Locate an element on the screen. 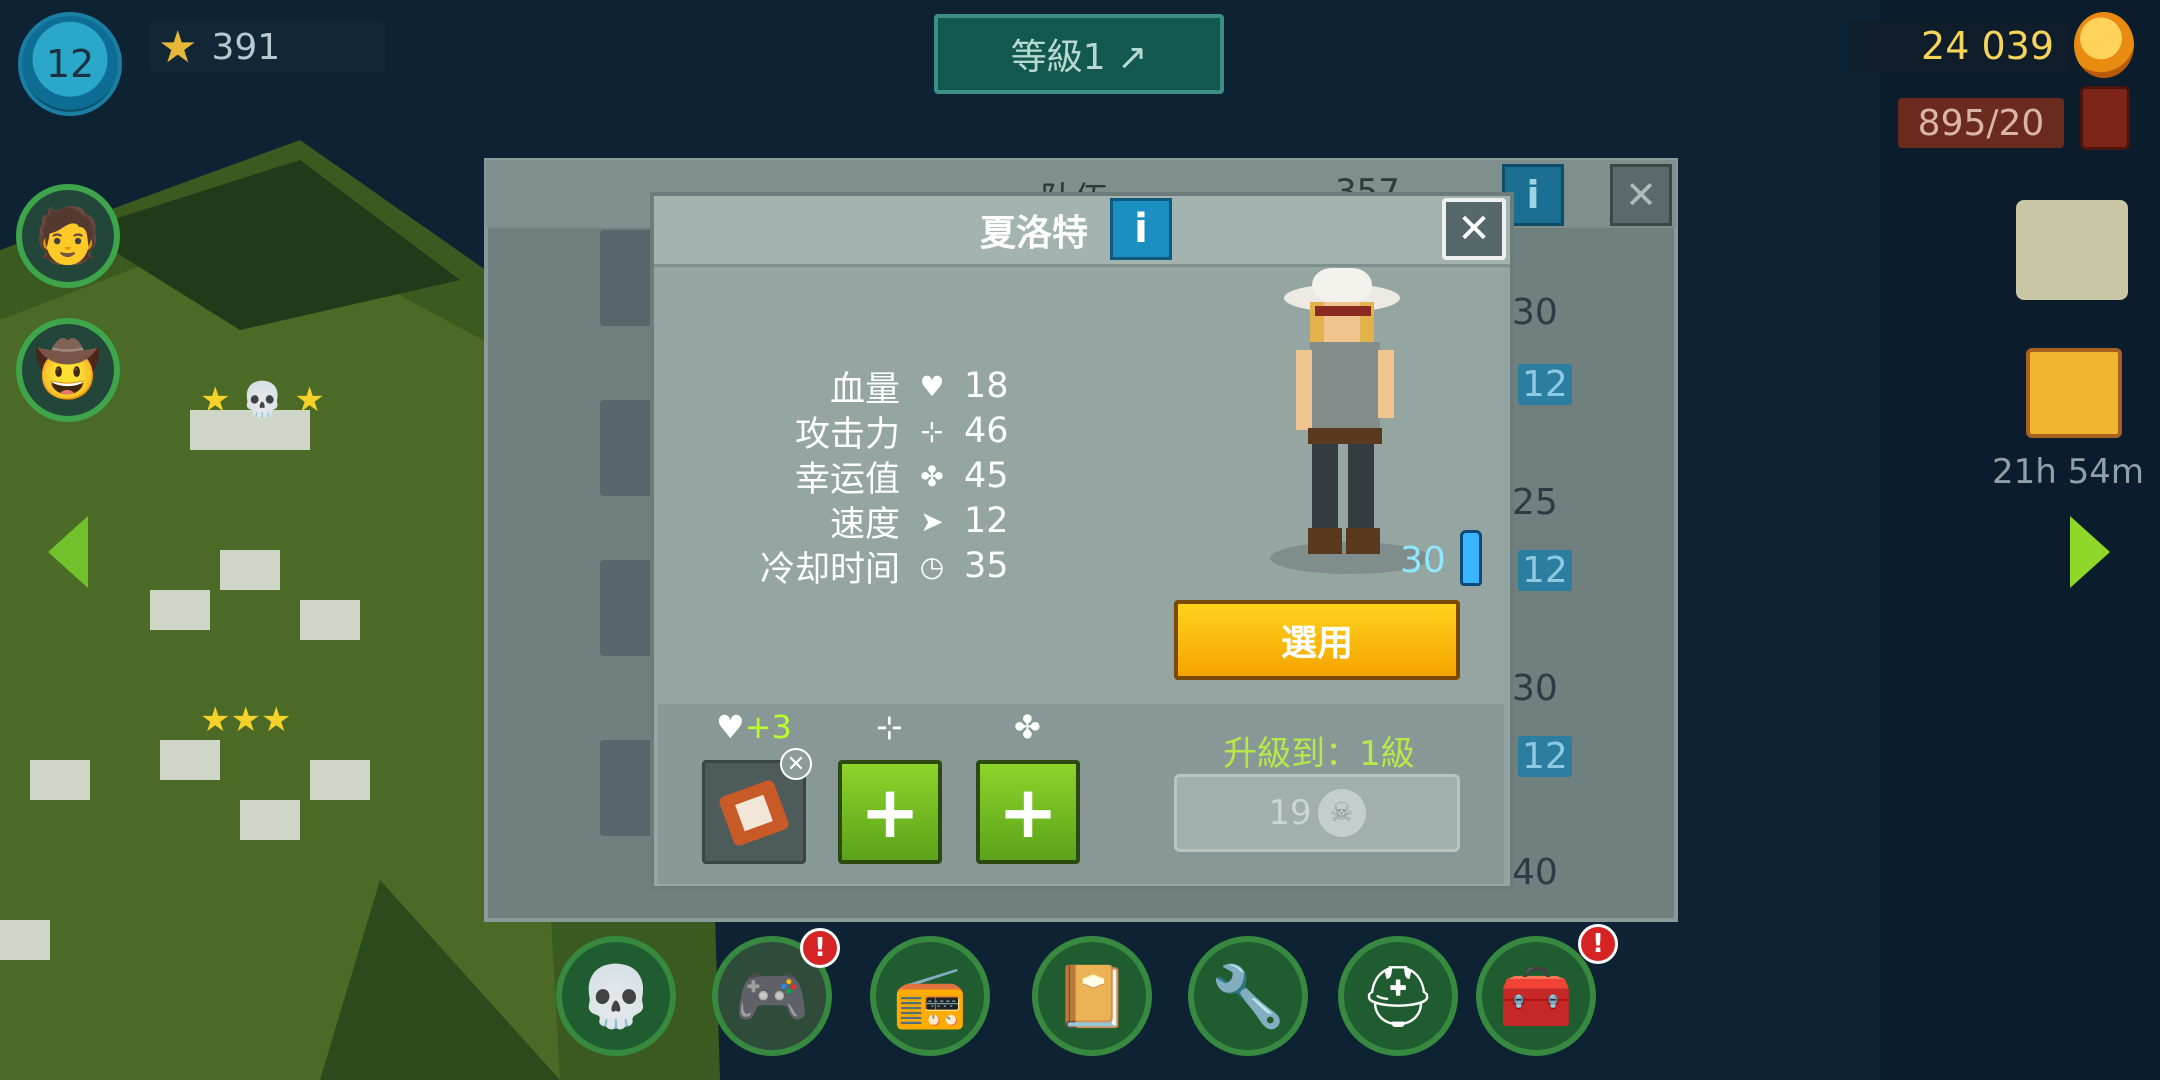 The width and height of the screenshot is (2160, 1080). stat-label: 冷却时间 is located at coordinates (829, 569).